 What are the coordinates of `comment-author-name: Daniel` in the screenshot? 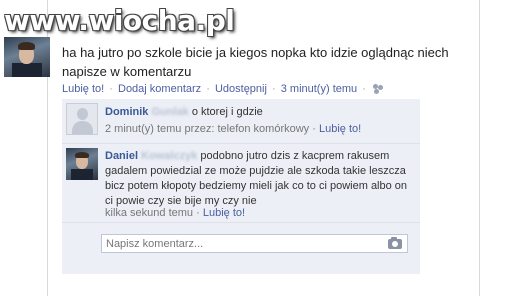 It's located at (121, 156).